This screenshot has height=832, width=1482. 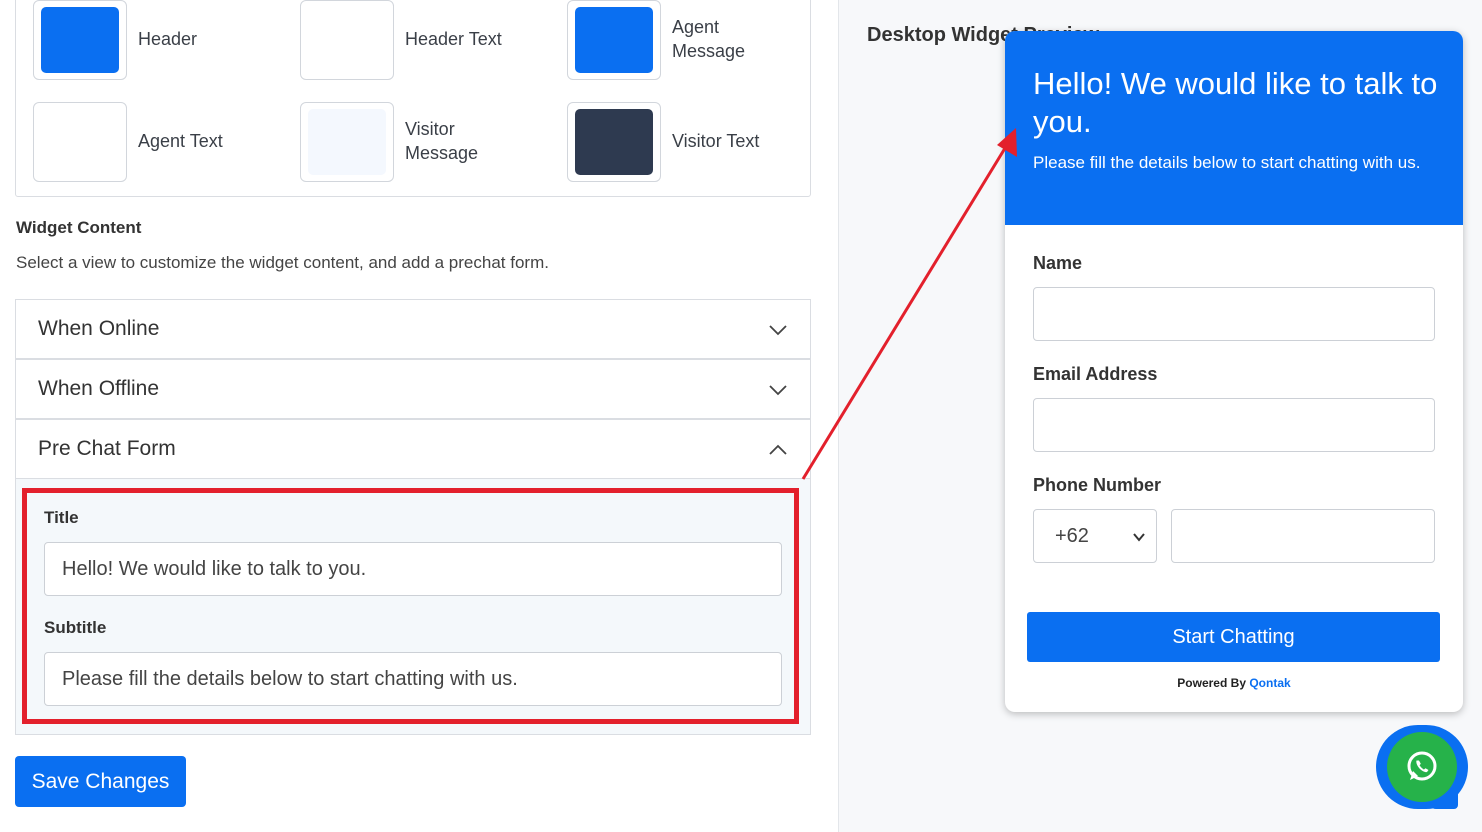 What do you see at coordinates (442, 141) in the screenshot?
I see `swatch-label-visitor-message: Visitor Message` at bounding box center [442, 141].